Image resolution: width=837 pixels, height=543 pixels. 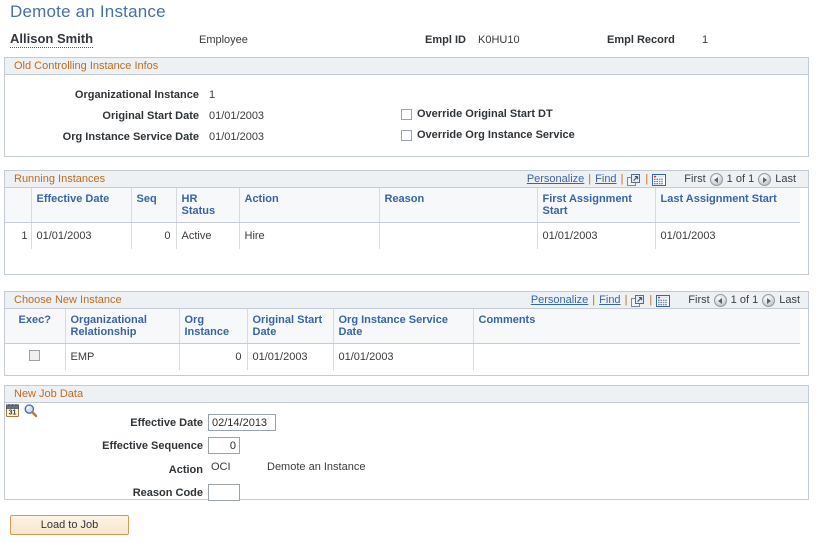 What do you see at coordinates (641, 40) in the screenshot?
I see `empl-record-label: Empl Record` at bounding box center [641, 40].